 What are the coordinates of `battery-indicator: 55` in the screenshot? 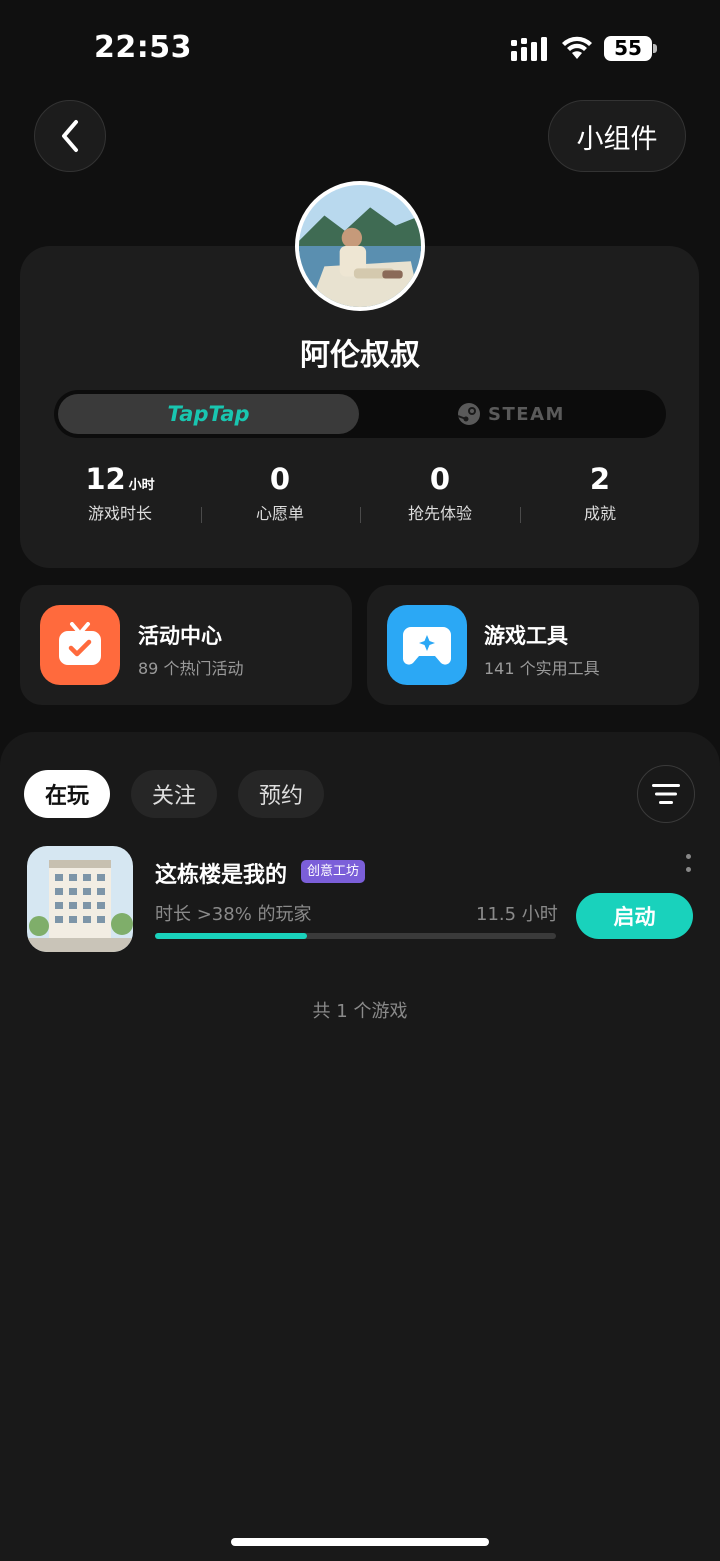 It's located at (628, 48).